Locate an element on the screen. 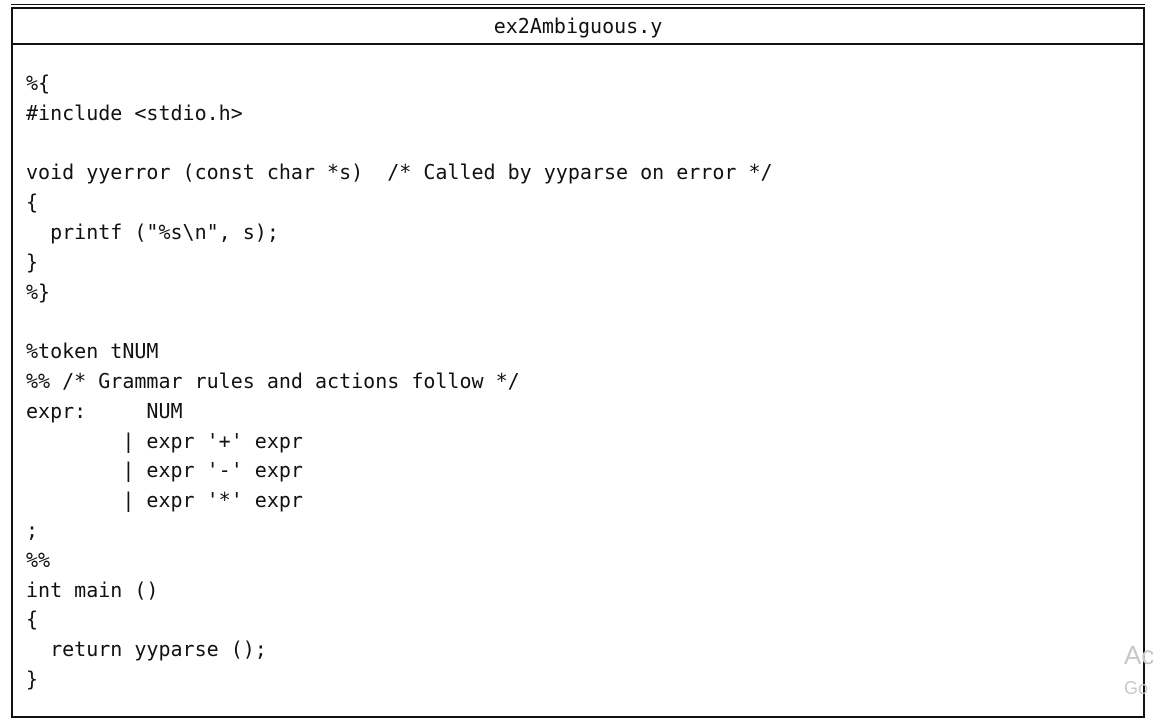 The height and width of the screenshot is (723, 1153). code-line: ; is located at coordinates (32, 529).